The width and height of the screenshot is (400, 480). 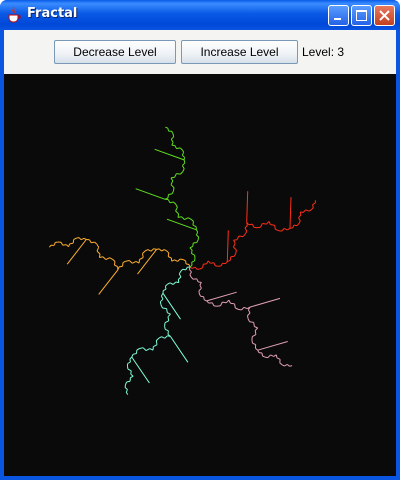 What do you see at coordinates (338, 15) in the screenshot?
I see `minimize-button` at bounding box center [338, 15].